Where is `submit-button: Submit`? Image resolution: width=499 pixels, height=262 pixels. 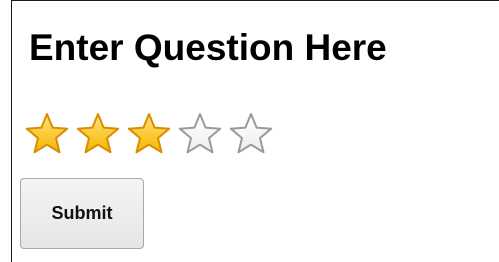 submit-button: Submit is located at coordinates (82, 213).